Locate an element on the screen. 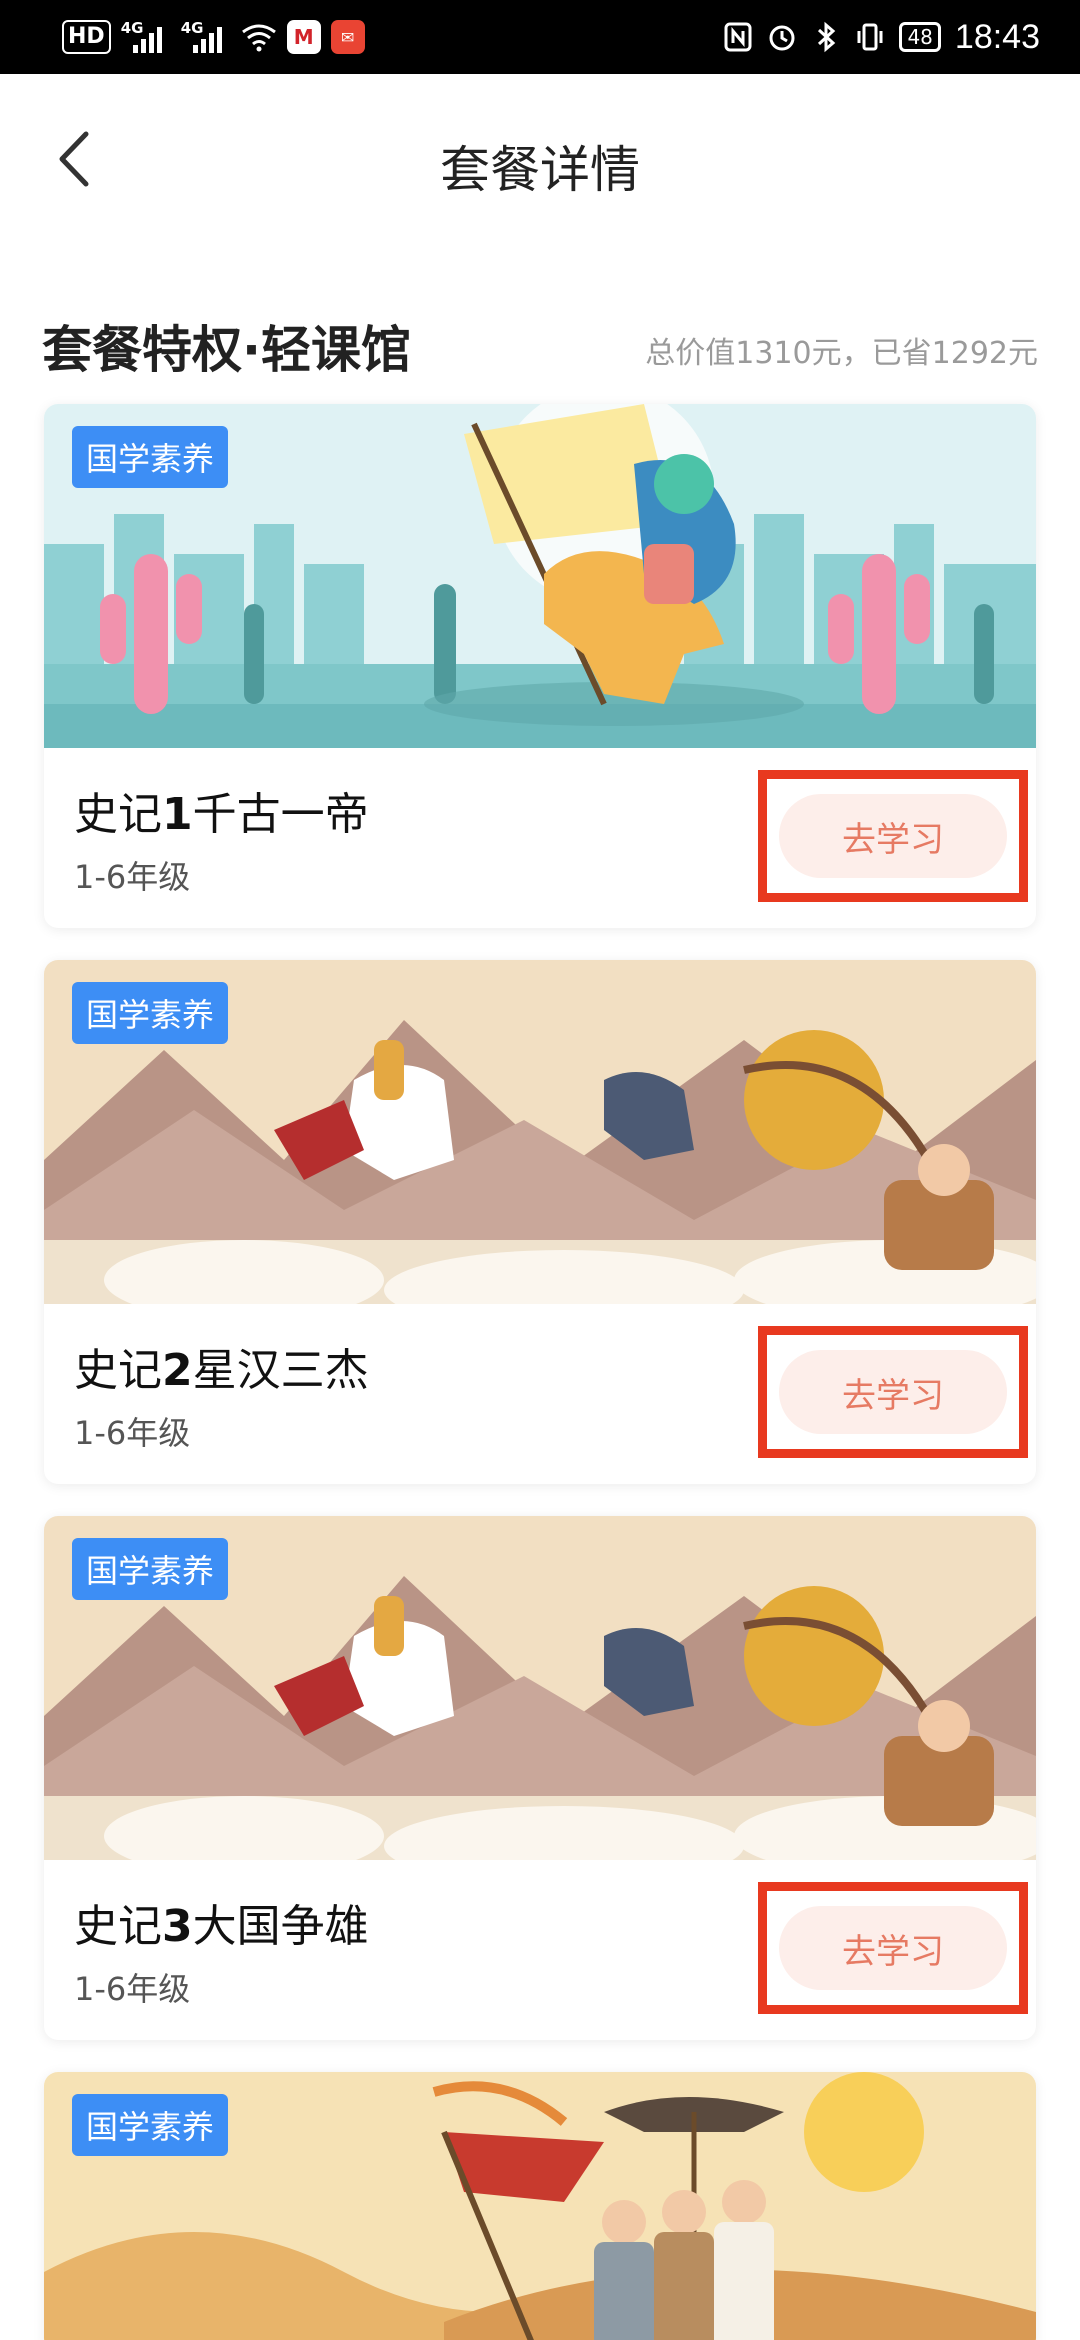 This screenshot has height=2340, width=1080. course-title: 史记1千古一帝 is located at coordinates (221, 814).